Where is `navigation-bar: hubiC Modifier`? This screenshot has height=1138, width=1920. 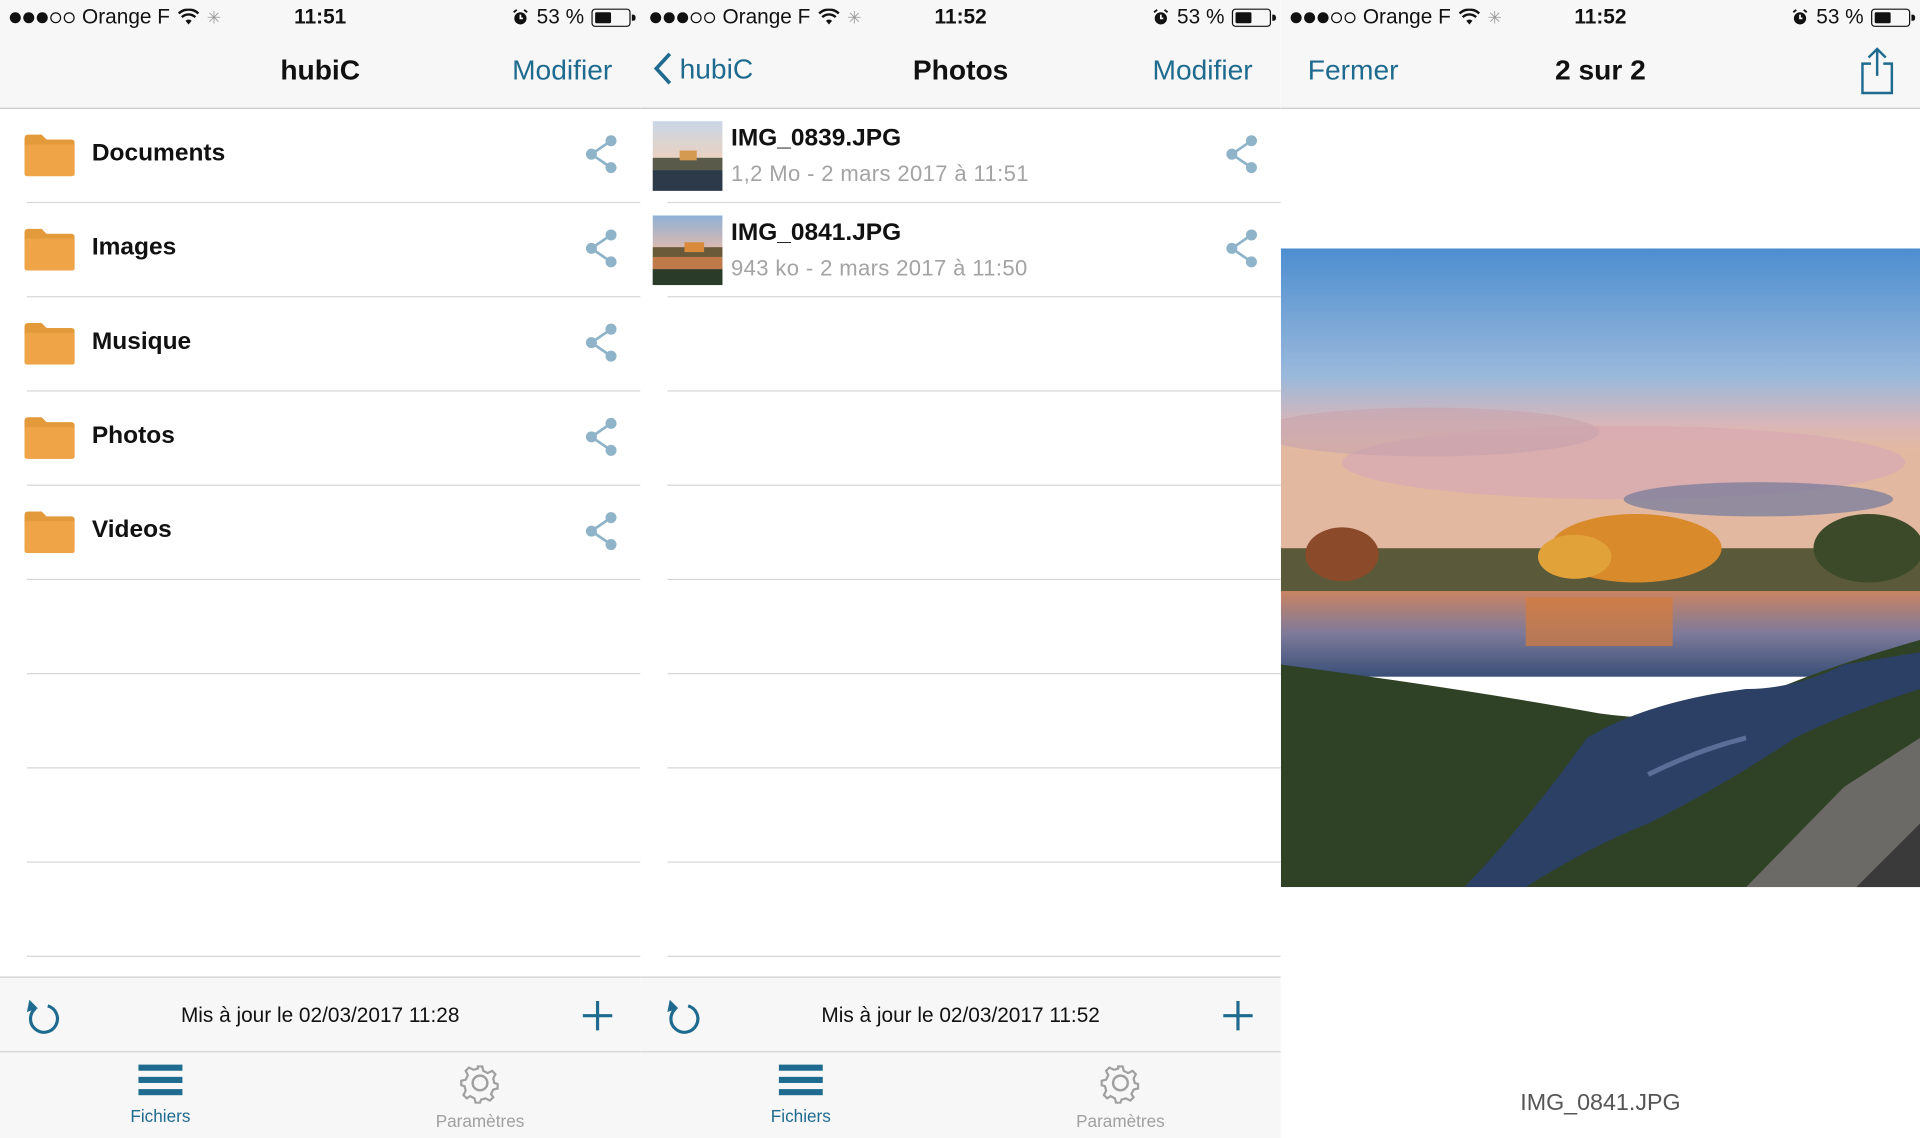 navigation-bar: hubiC Modifier is located at coordinates (320, 72).